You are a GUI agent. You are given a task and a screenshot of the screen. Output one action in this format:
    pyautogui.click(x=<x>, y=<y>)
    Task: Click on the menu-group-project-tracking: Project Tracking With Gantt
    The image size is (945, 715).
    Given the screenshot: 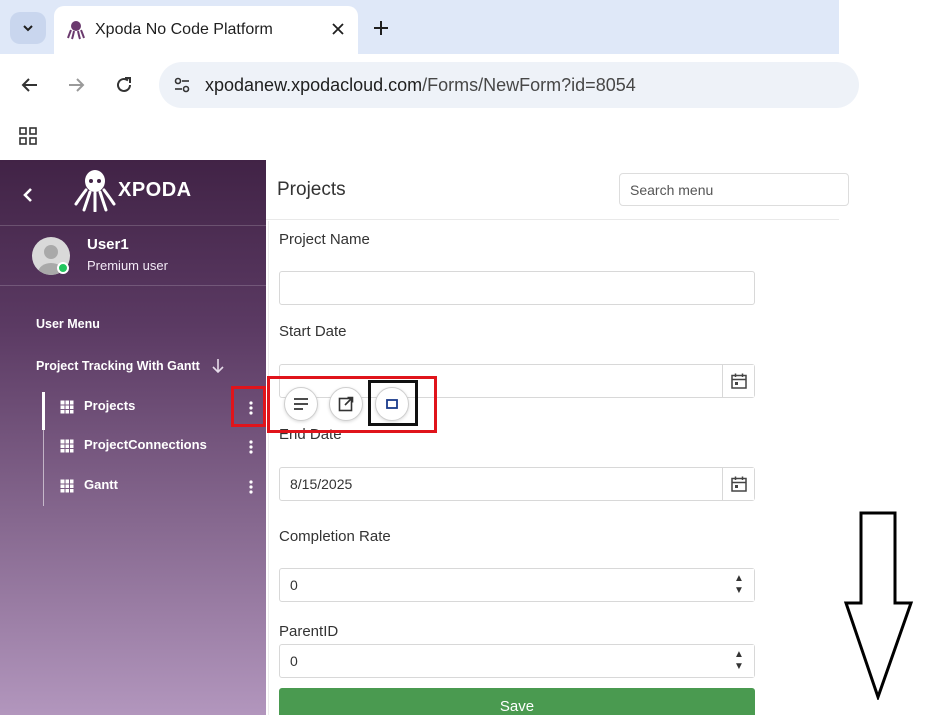 What is the action you would take?
    pyautogui.click(x=118, y=366)
    